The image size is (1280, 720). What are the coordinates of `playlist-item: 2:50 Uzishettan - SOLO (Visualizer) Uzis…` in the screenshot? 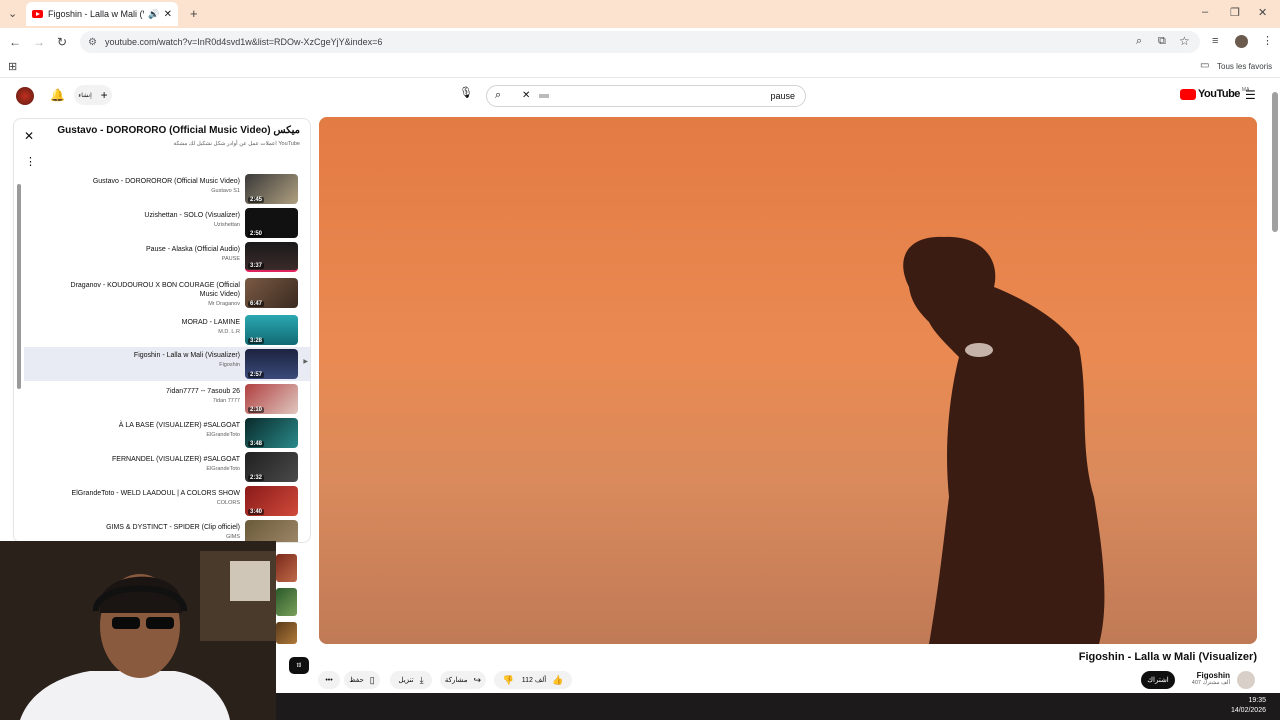 It's located at (167, 224).